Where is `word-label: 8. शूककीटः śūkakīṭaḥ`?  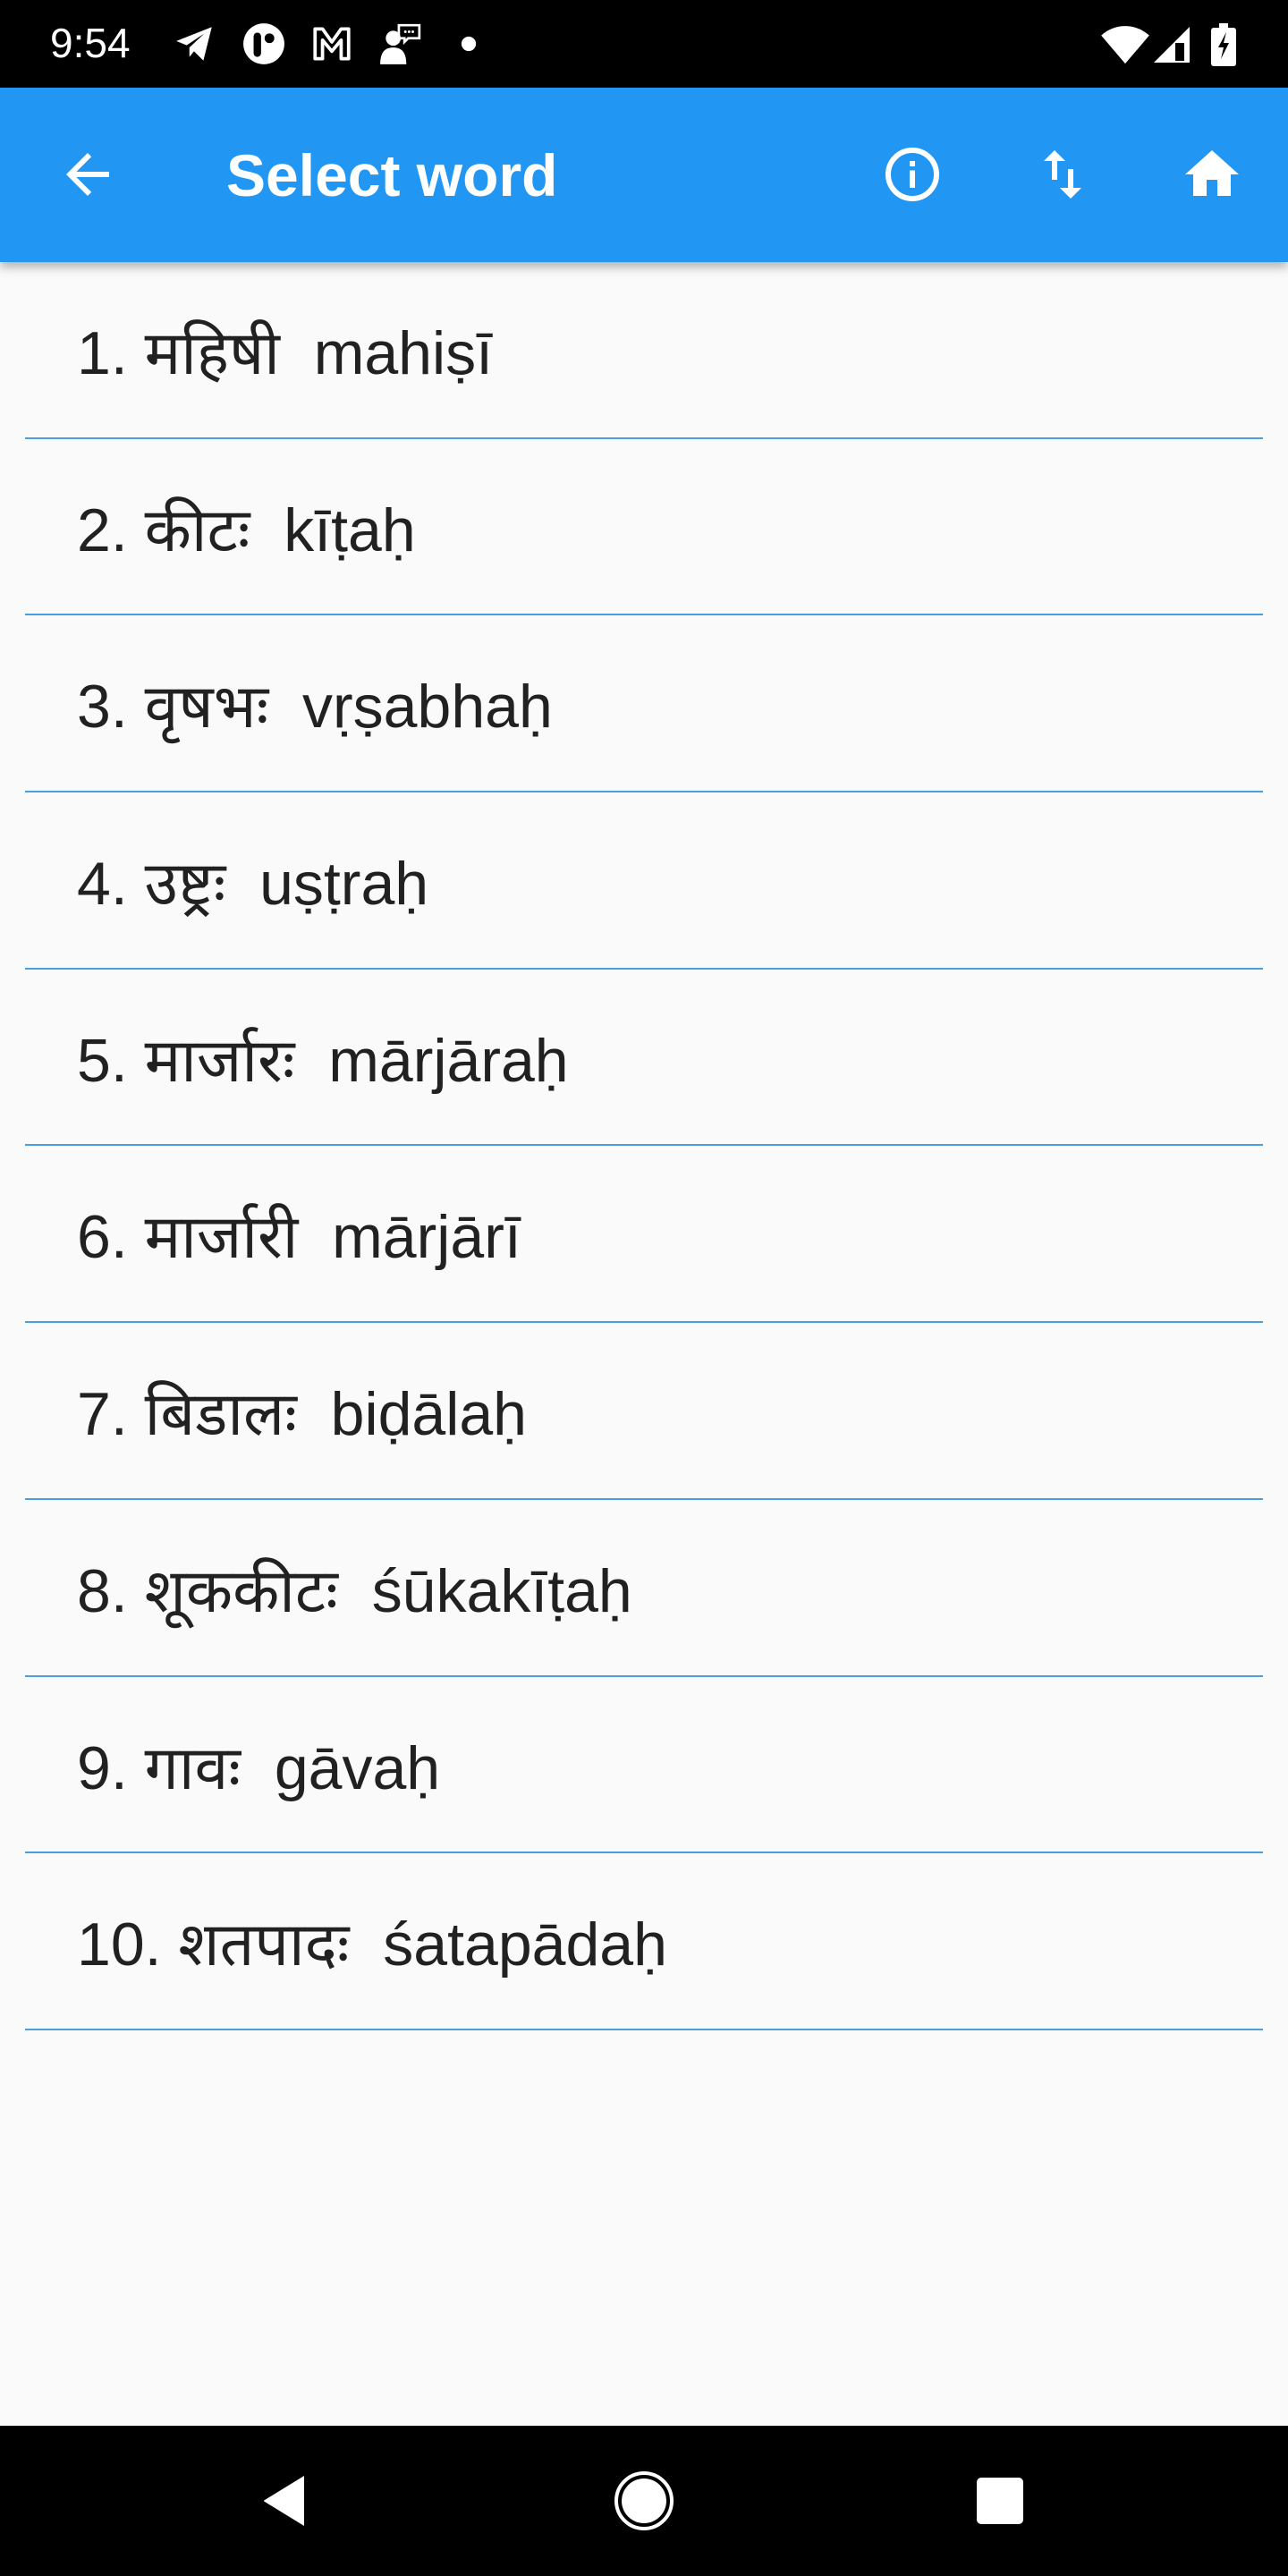
word-label: 8. शूककीटः śūkakīṭaḥ is located at coordinates (354, 1590).